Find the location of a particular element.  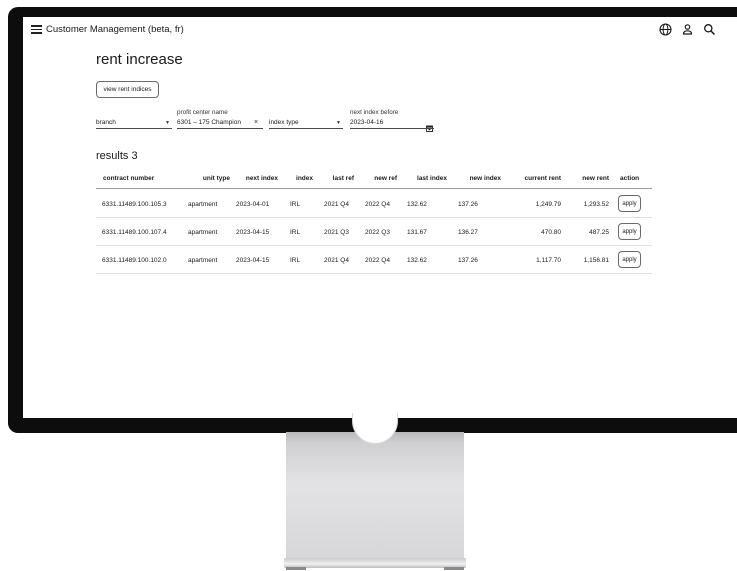

column-header-last-ref: last ref is located at coordinates (343, 178).